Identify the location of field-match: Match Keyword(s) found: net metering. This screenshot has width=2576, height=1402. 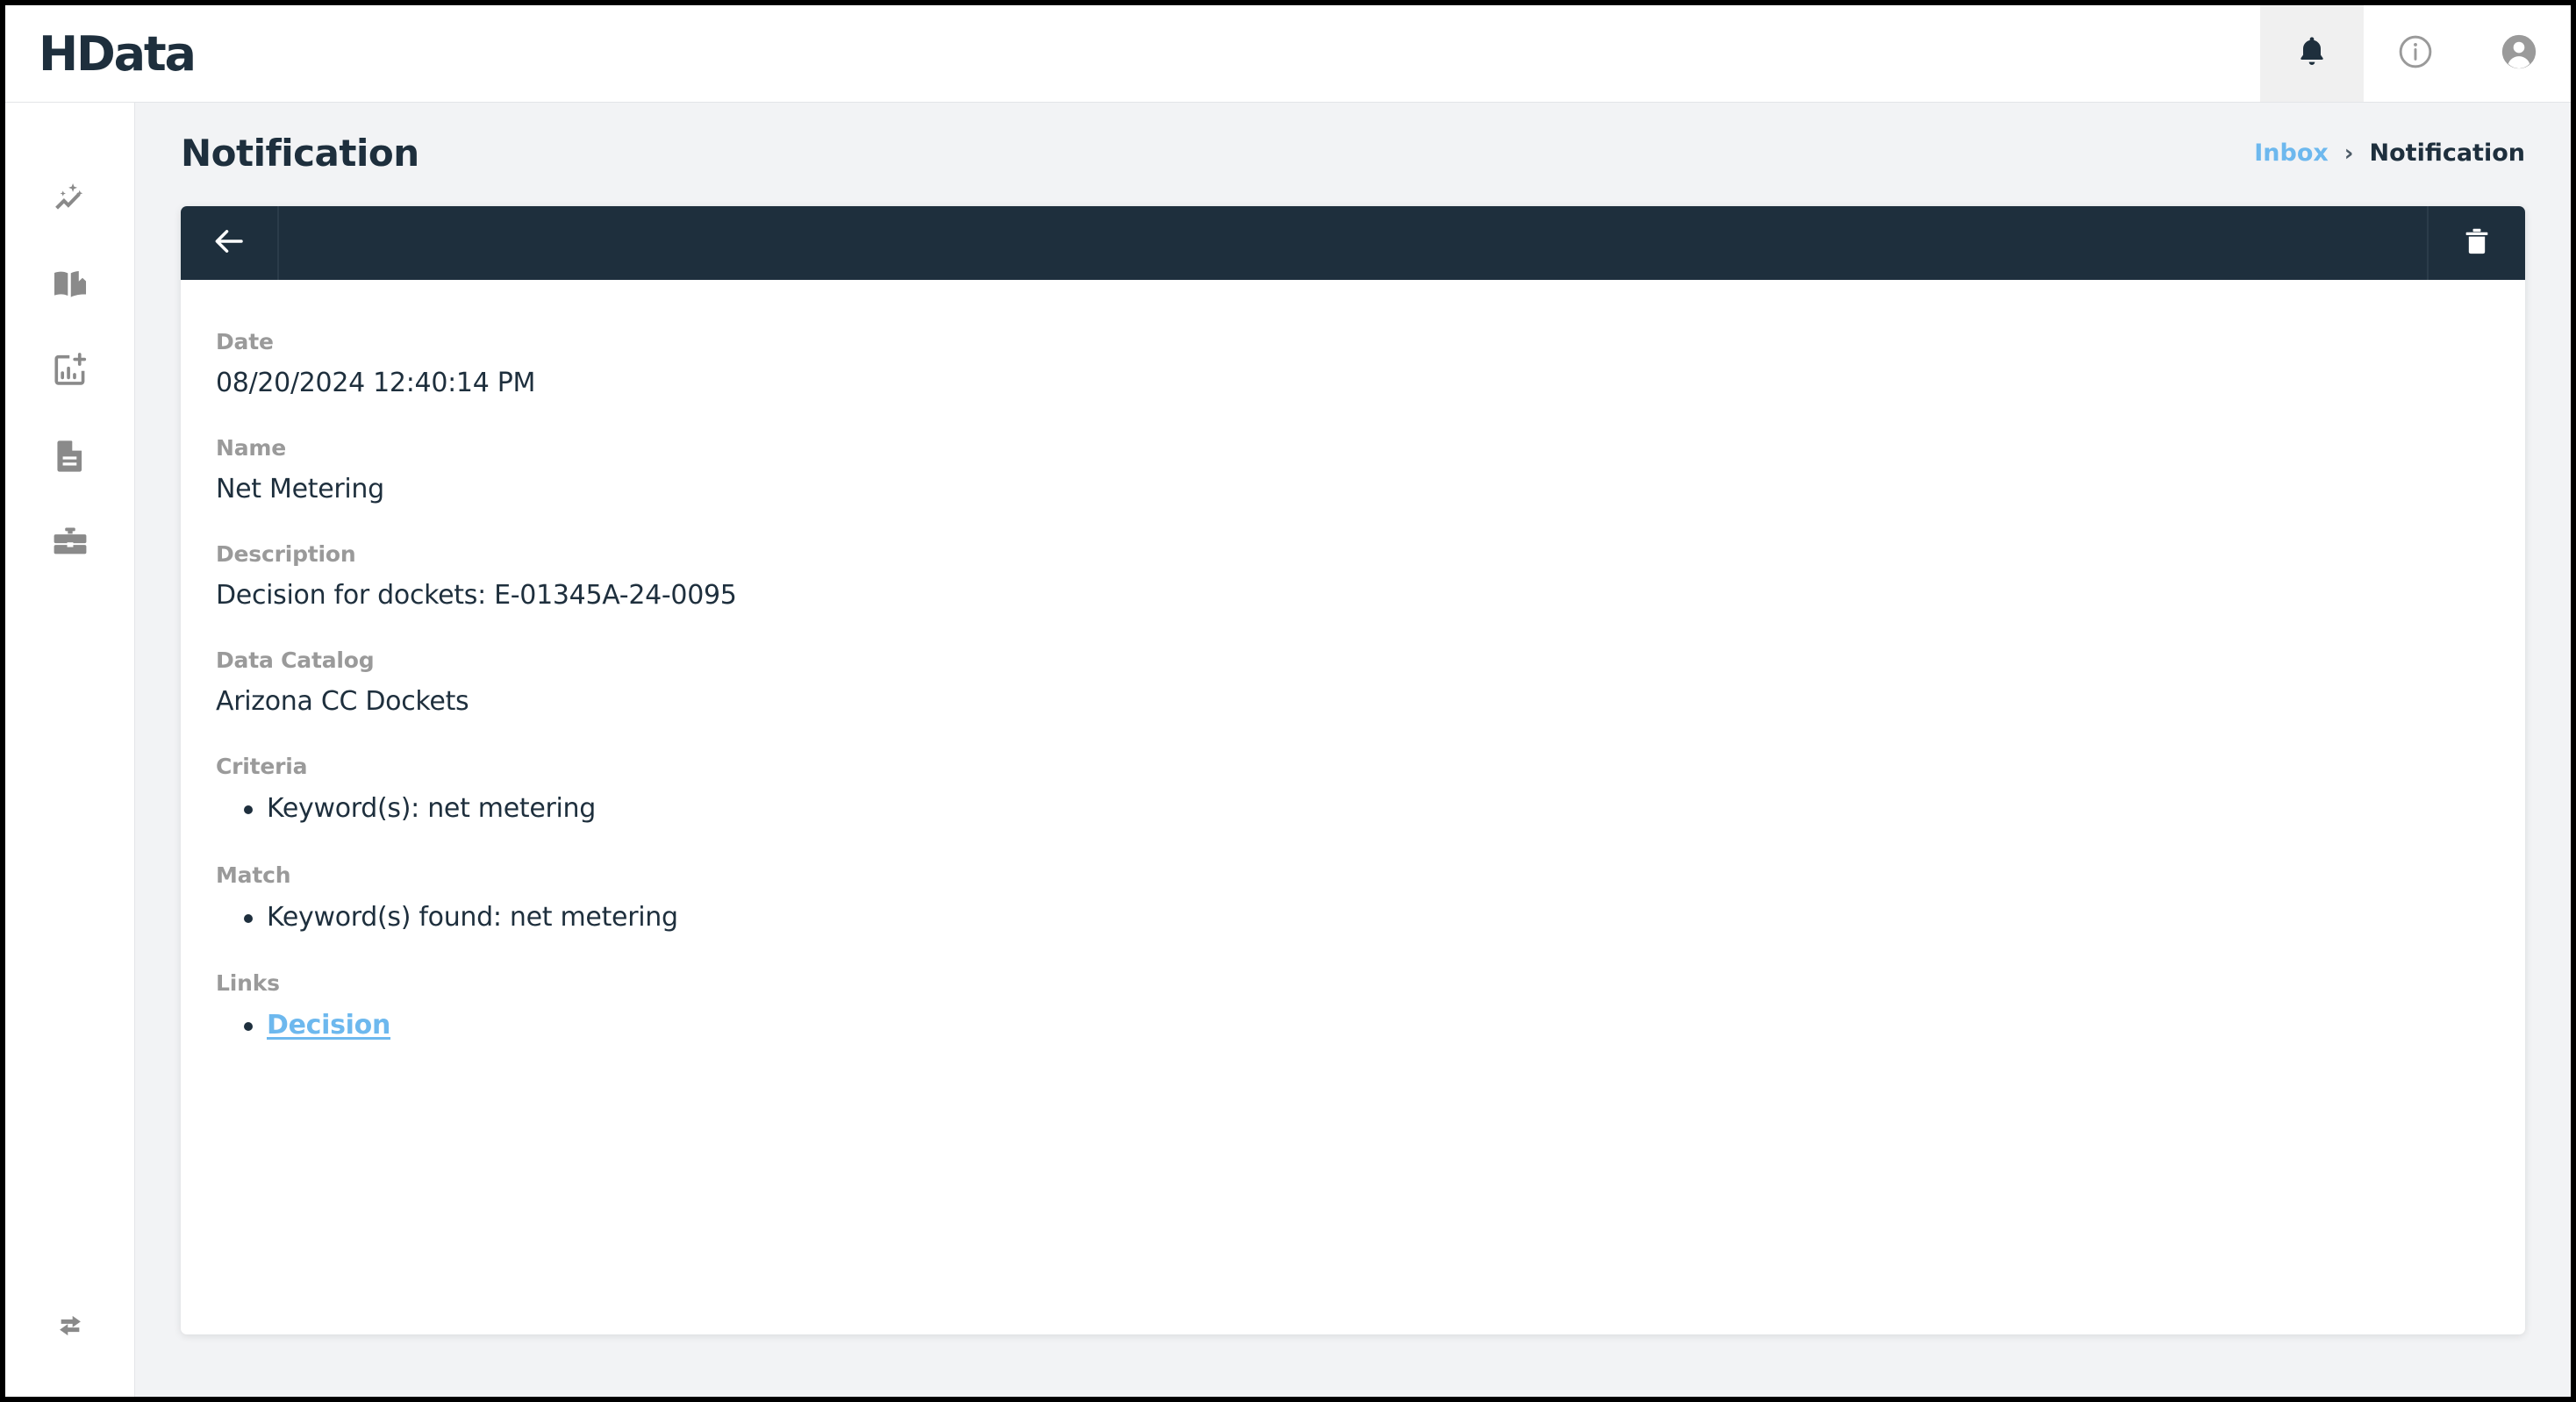
(1370, 898).